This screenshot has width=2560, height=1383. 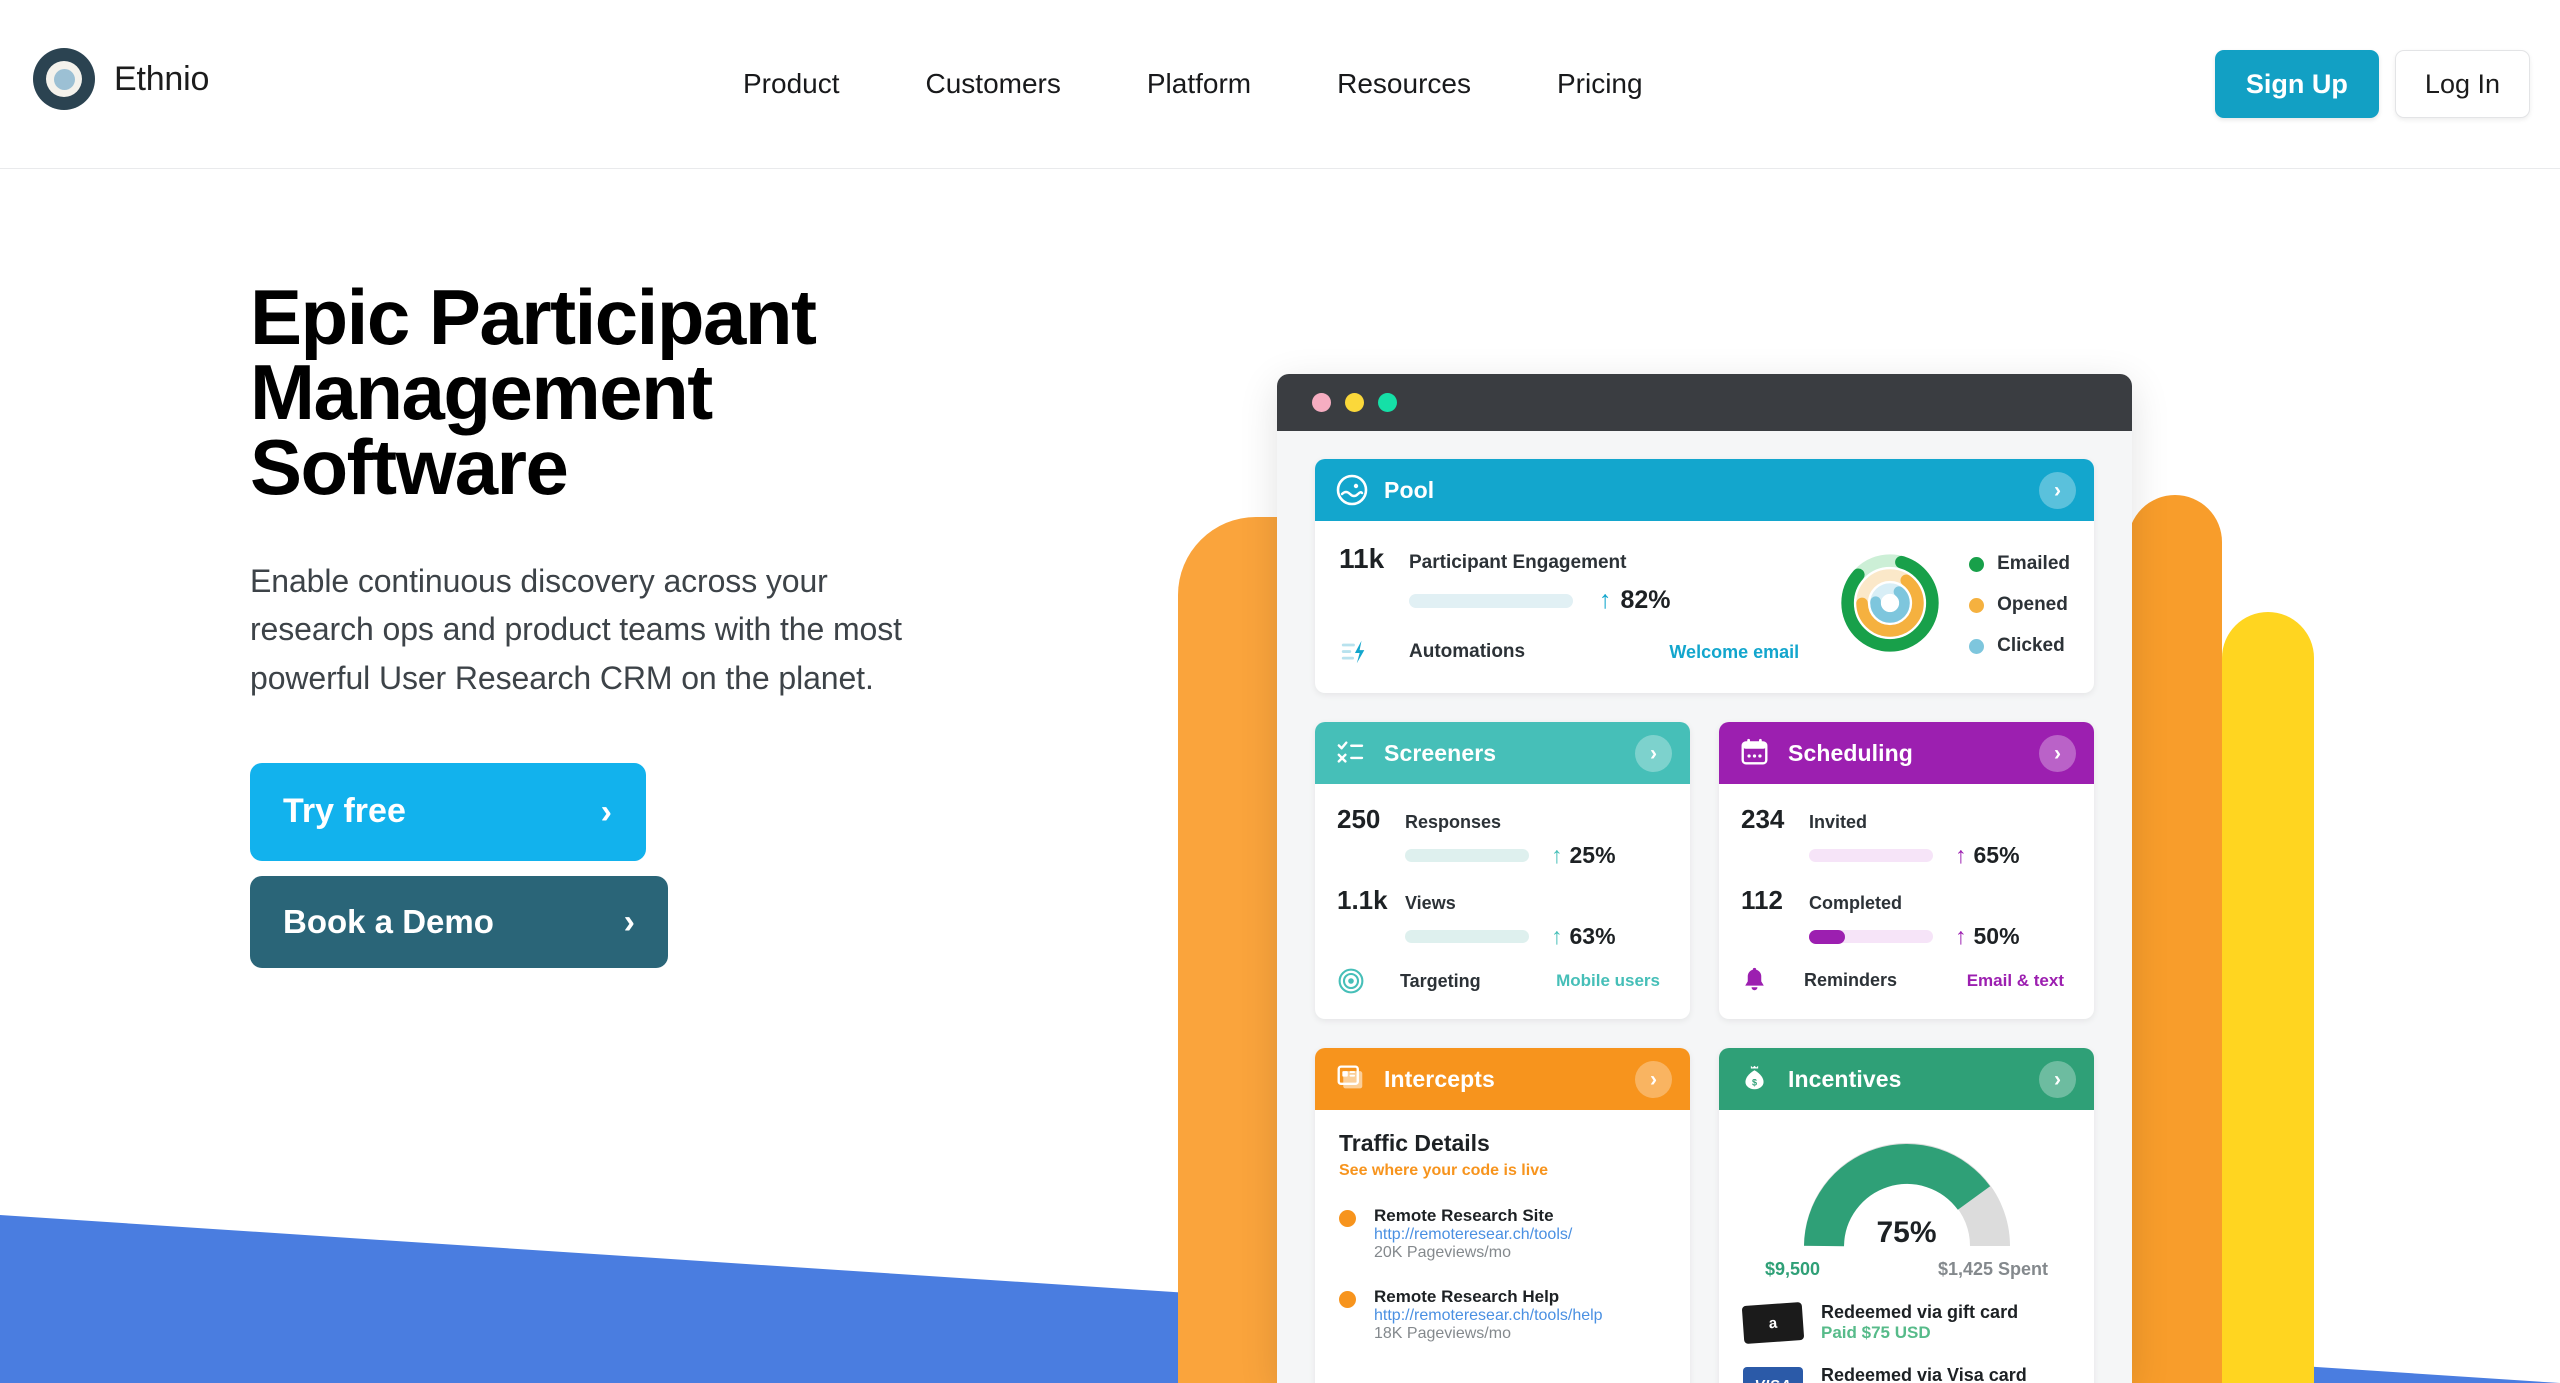 What do you see at coordinates (1992, 1269) in the screenshot?
I see `gauge-spent-label: $1,425 Spent` at bounding box center [1992, 1269].